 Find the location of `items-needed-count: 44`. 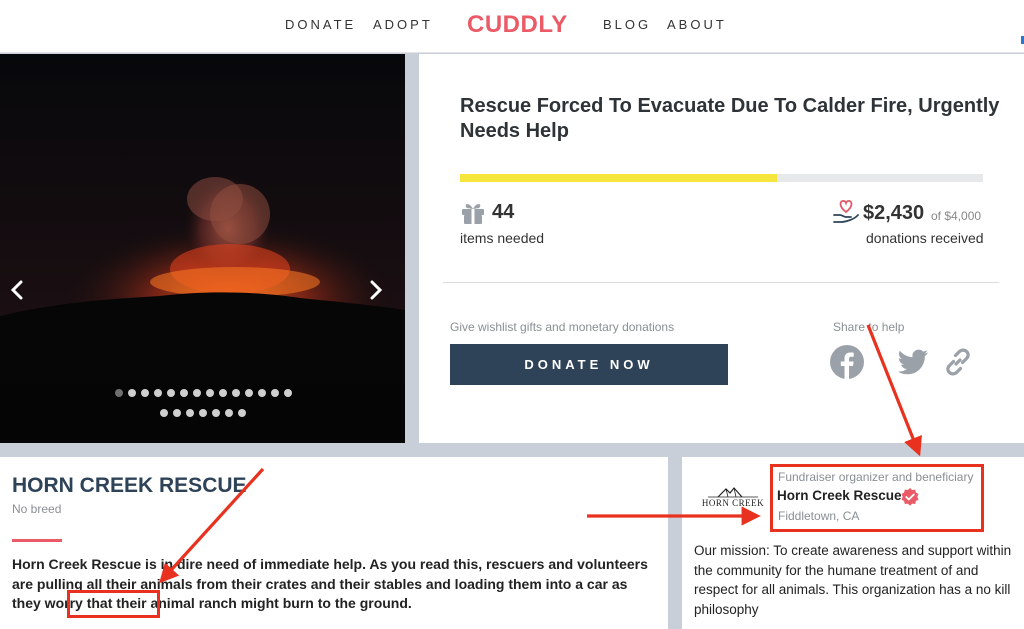

items-needed-count: 44 is located at coordinates (503, 212).